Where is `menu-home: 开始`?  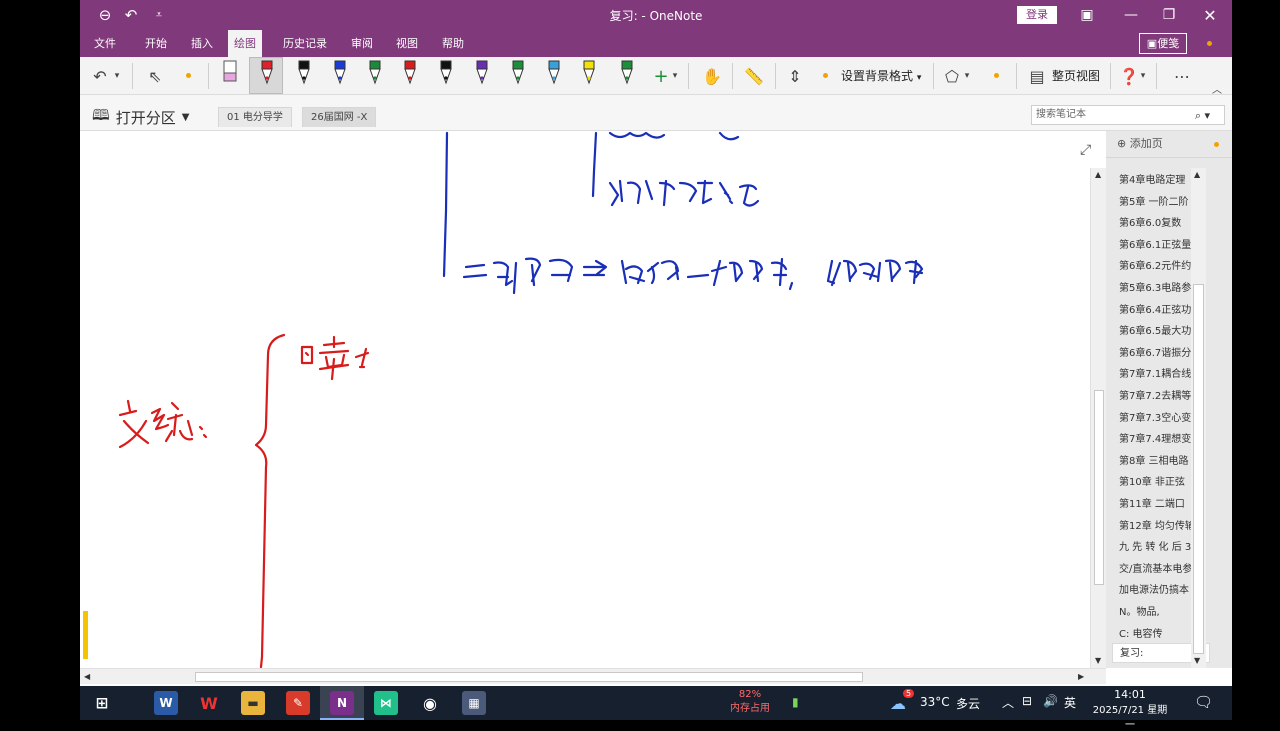
menu-home: 开始 is located at coordinates (156, 43).